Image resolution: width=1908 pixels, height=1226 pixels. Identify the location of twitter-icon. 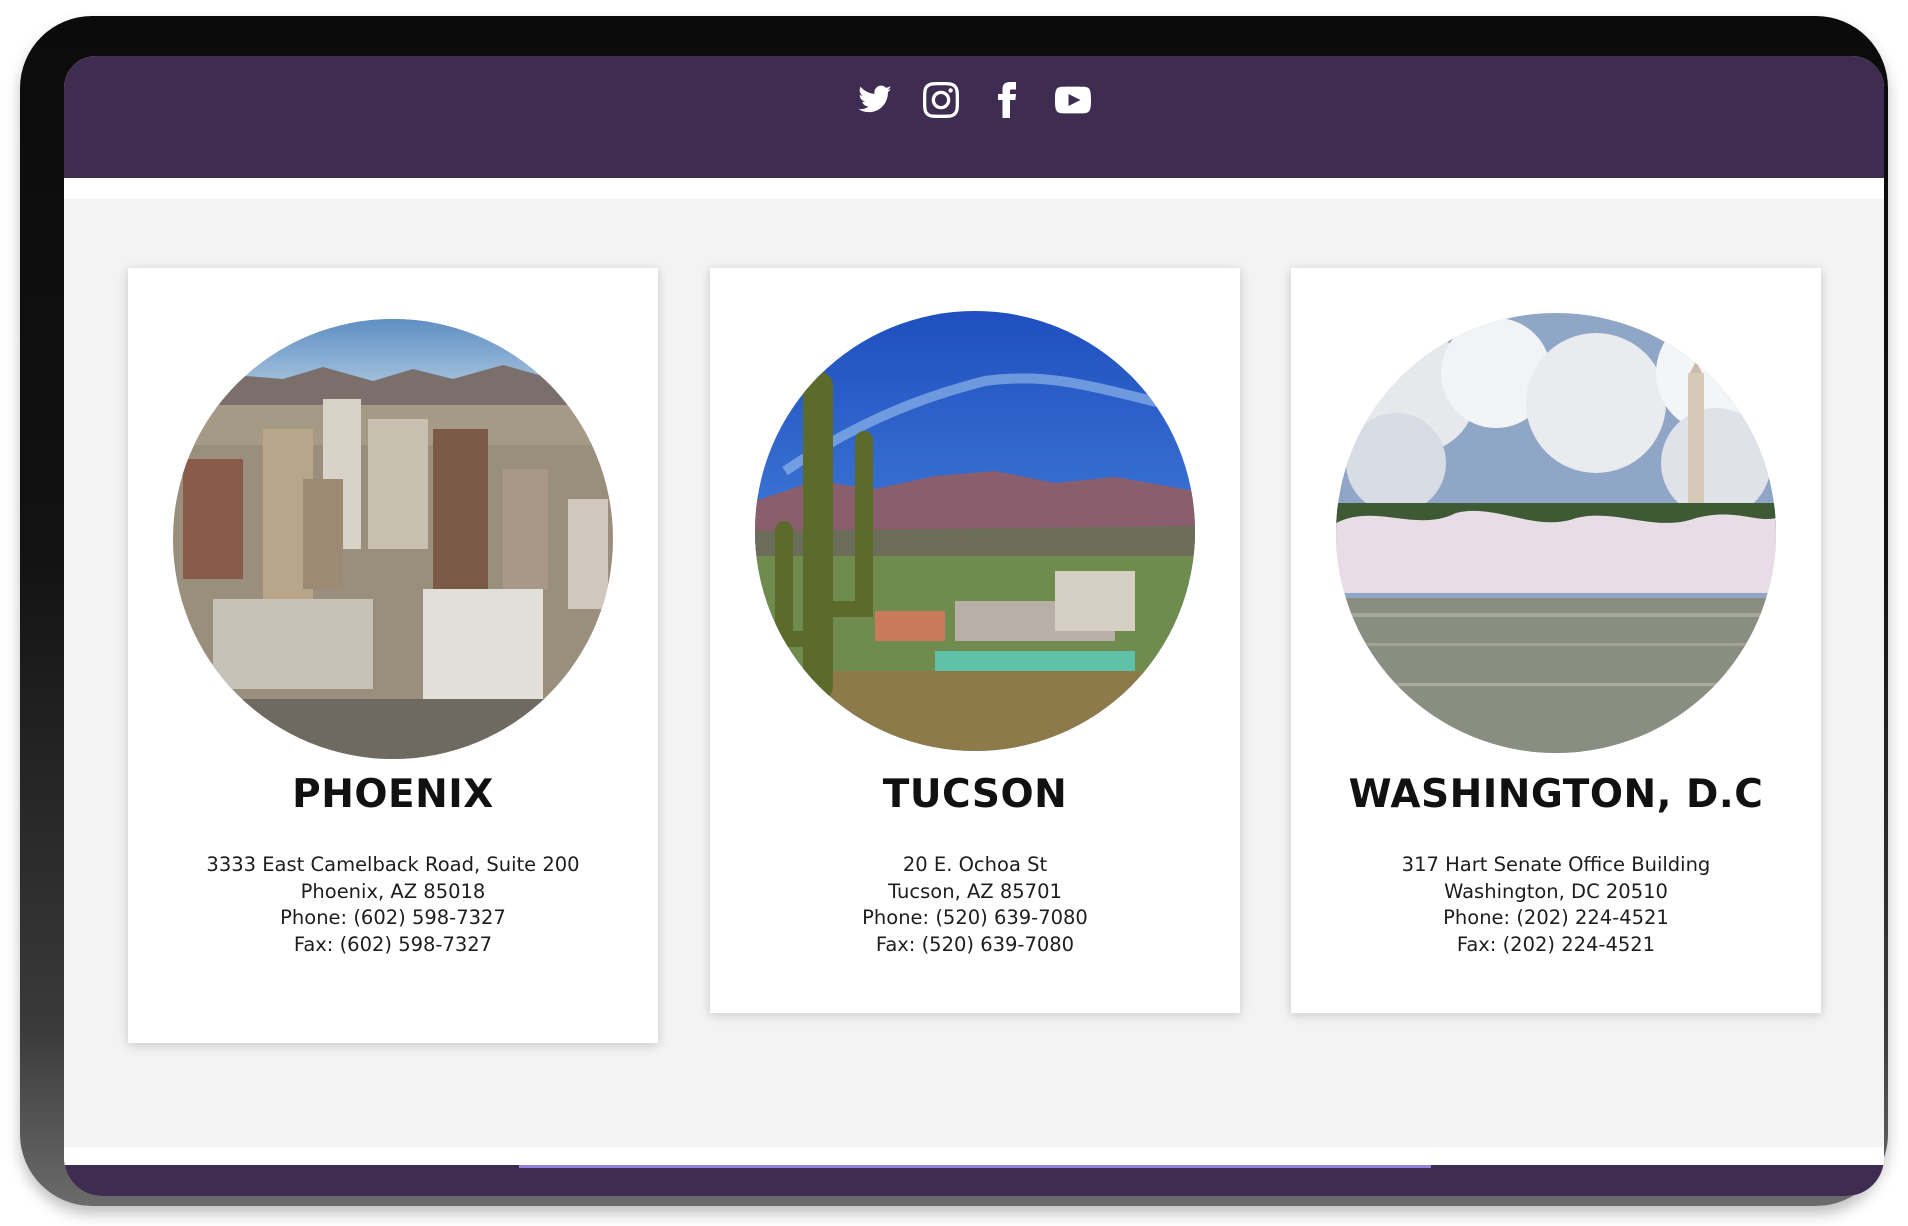
(875, 100).